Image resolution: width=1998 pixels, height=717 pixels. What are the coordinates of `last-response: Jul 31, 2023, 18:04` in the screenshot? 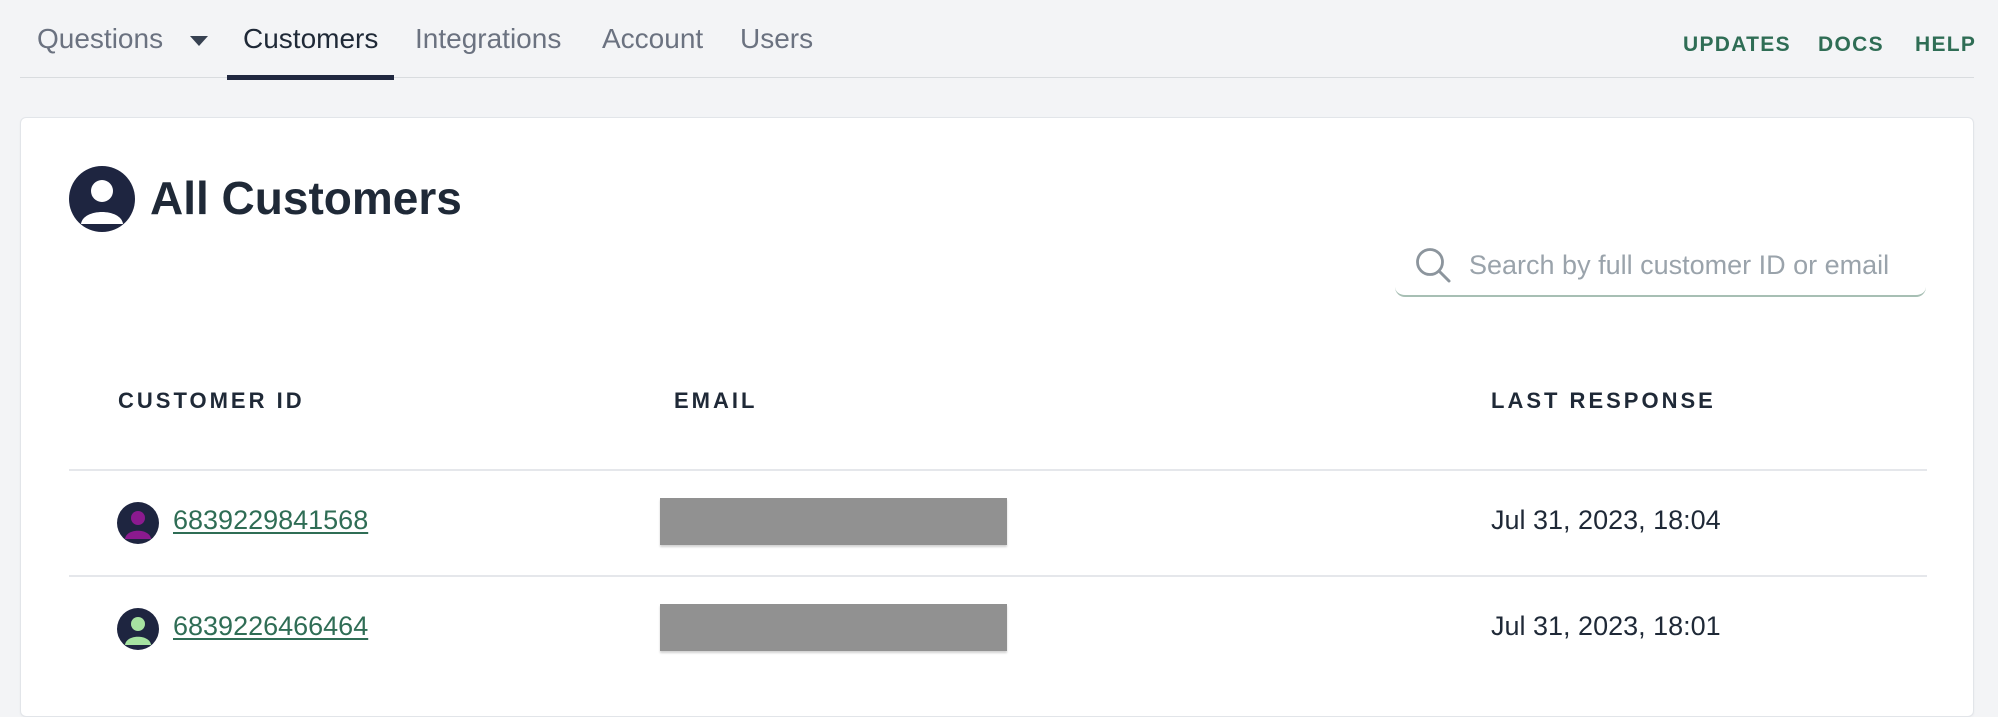 It's located at (1606, 520).